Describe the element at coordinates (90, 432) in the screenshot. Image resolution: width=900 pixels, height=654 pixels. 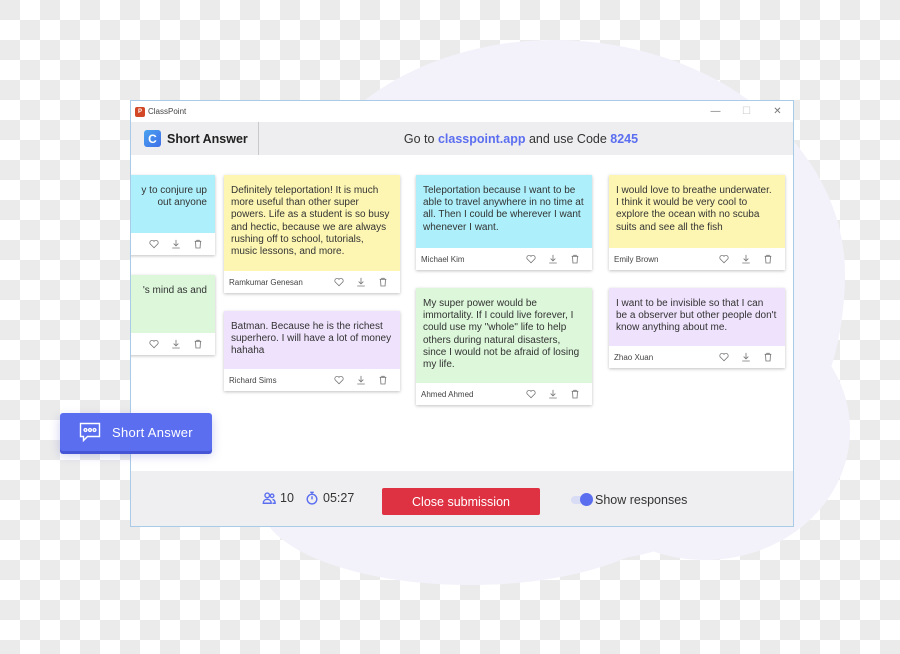
I see `speech-bubble-icon` at that location.